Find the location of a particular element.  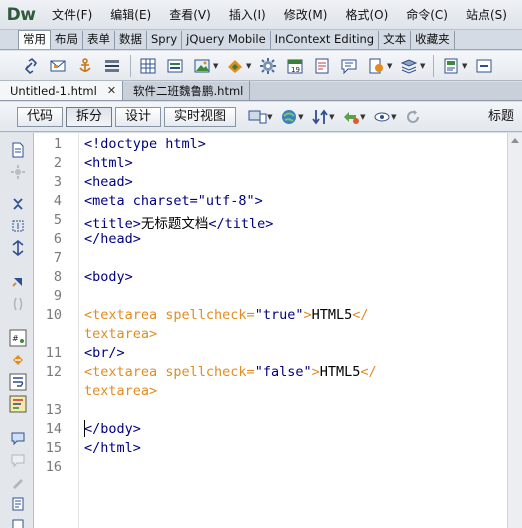

code-line: <meta charset="utf-8"> is located at coordinates (173, 201).